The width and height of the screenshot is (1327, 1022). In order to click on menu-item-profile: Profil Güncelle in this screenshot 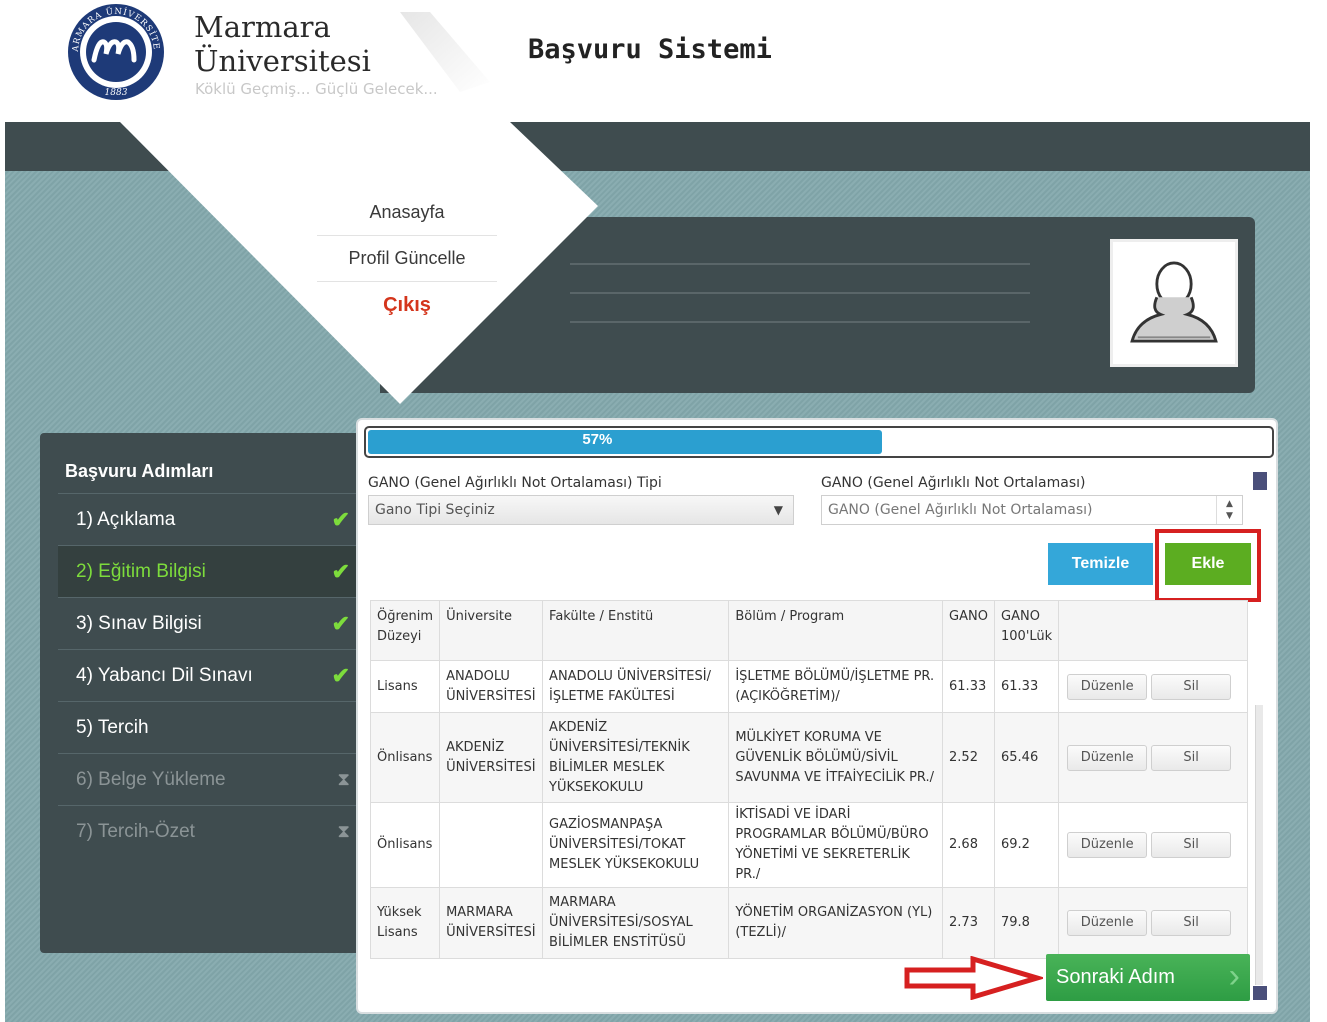, I will do `click(407, 259)`.